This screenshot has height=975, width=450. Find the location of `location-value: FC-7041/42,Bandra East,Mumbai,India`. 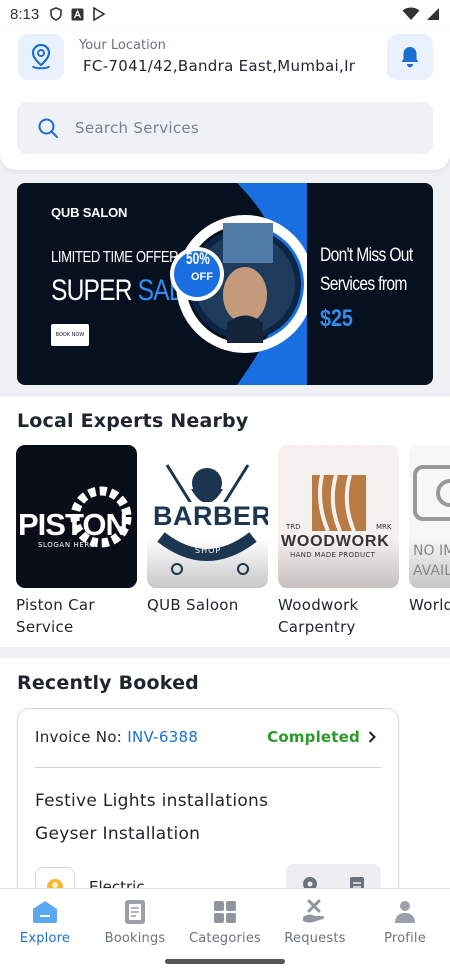

location-value: FC-7041/42,Bandra East,Mumbai,India is located at coordinates (219, 66).